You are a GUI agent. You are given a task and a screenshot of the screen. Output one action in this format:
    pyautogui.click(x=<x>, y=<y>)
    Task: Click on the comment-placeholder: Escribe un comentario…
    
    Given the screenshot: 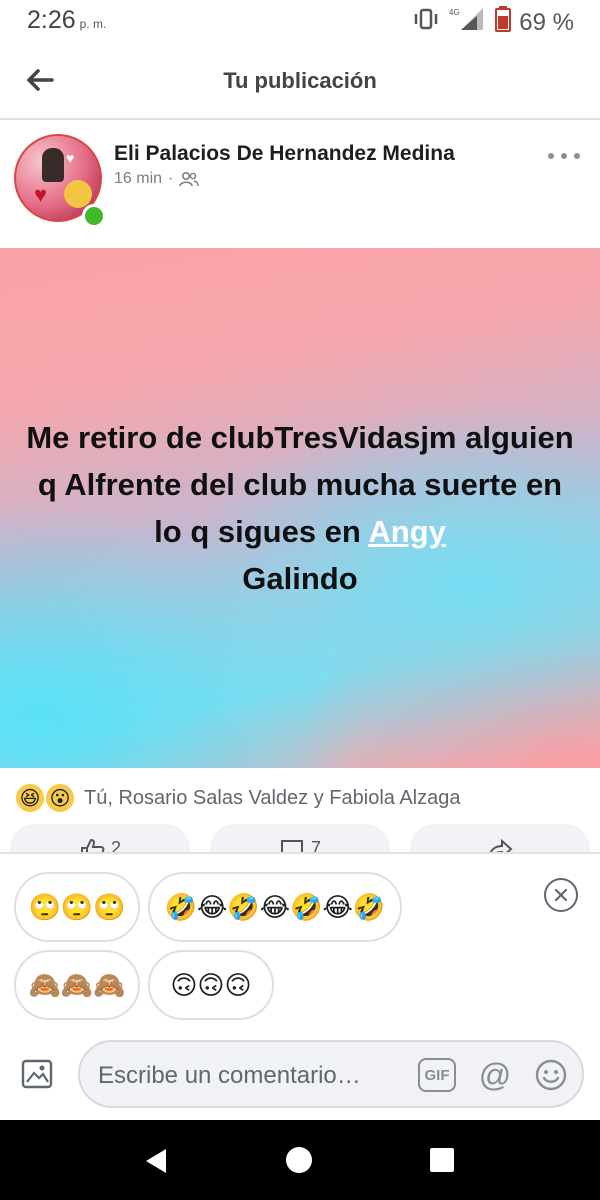 What is the action you would take?
    pyautogui.click(x=229, y=1075)
    